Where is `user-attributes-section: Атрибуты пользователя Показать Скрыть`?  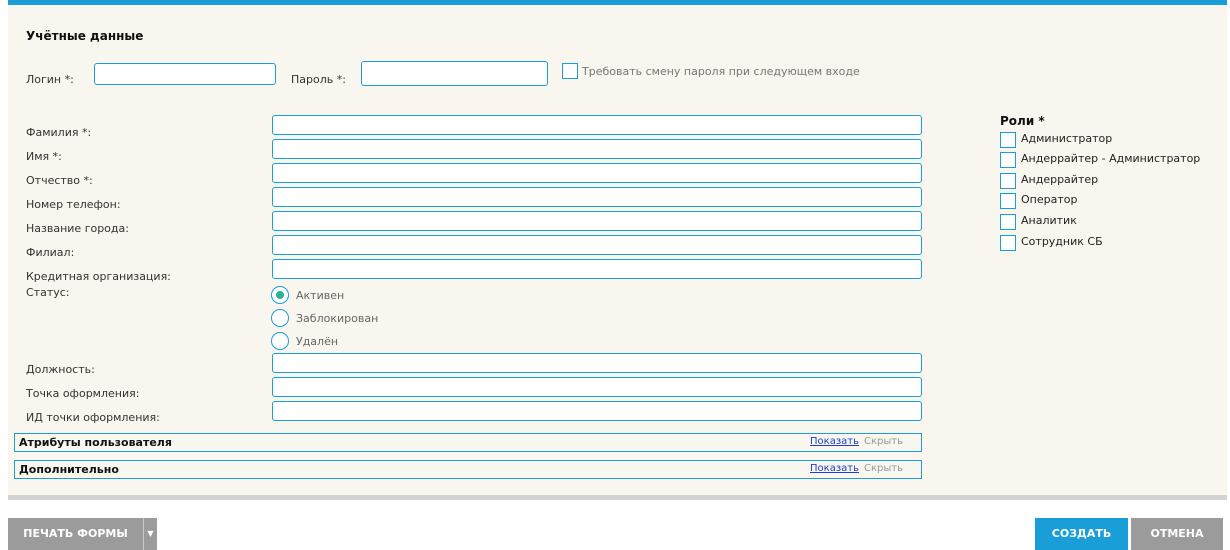
user-attributes-section: Атрибуты пользователя Показать Скрыть is located at coordinates (468, 442).